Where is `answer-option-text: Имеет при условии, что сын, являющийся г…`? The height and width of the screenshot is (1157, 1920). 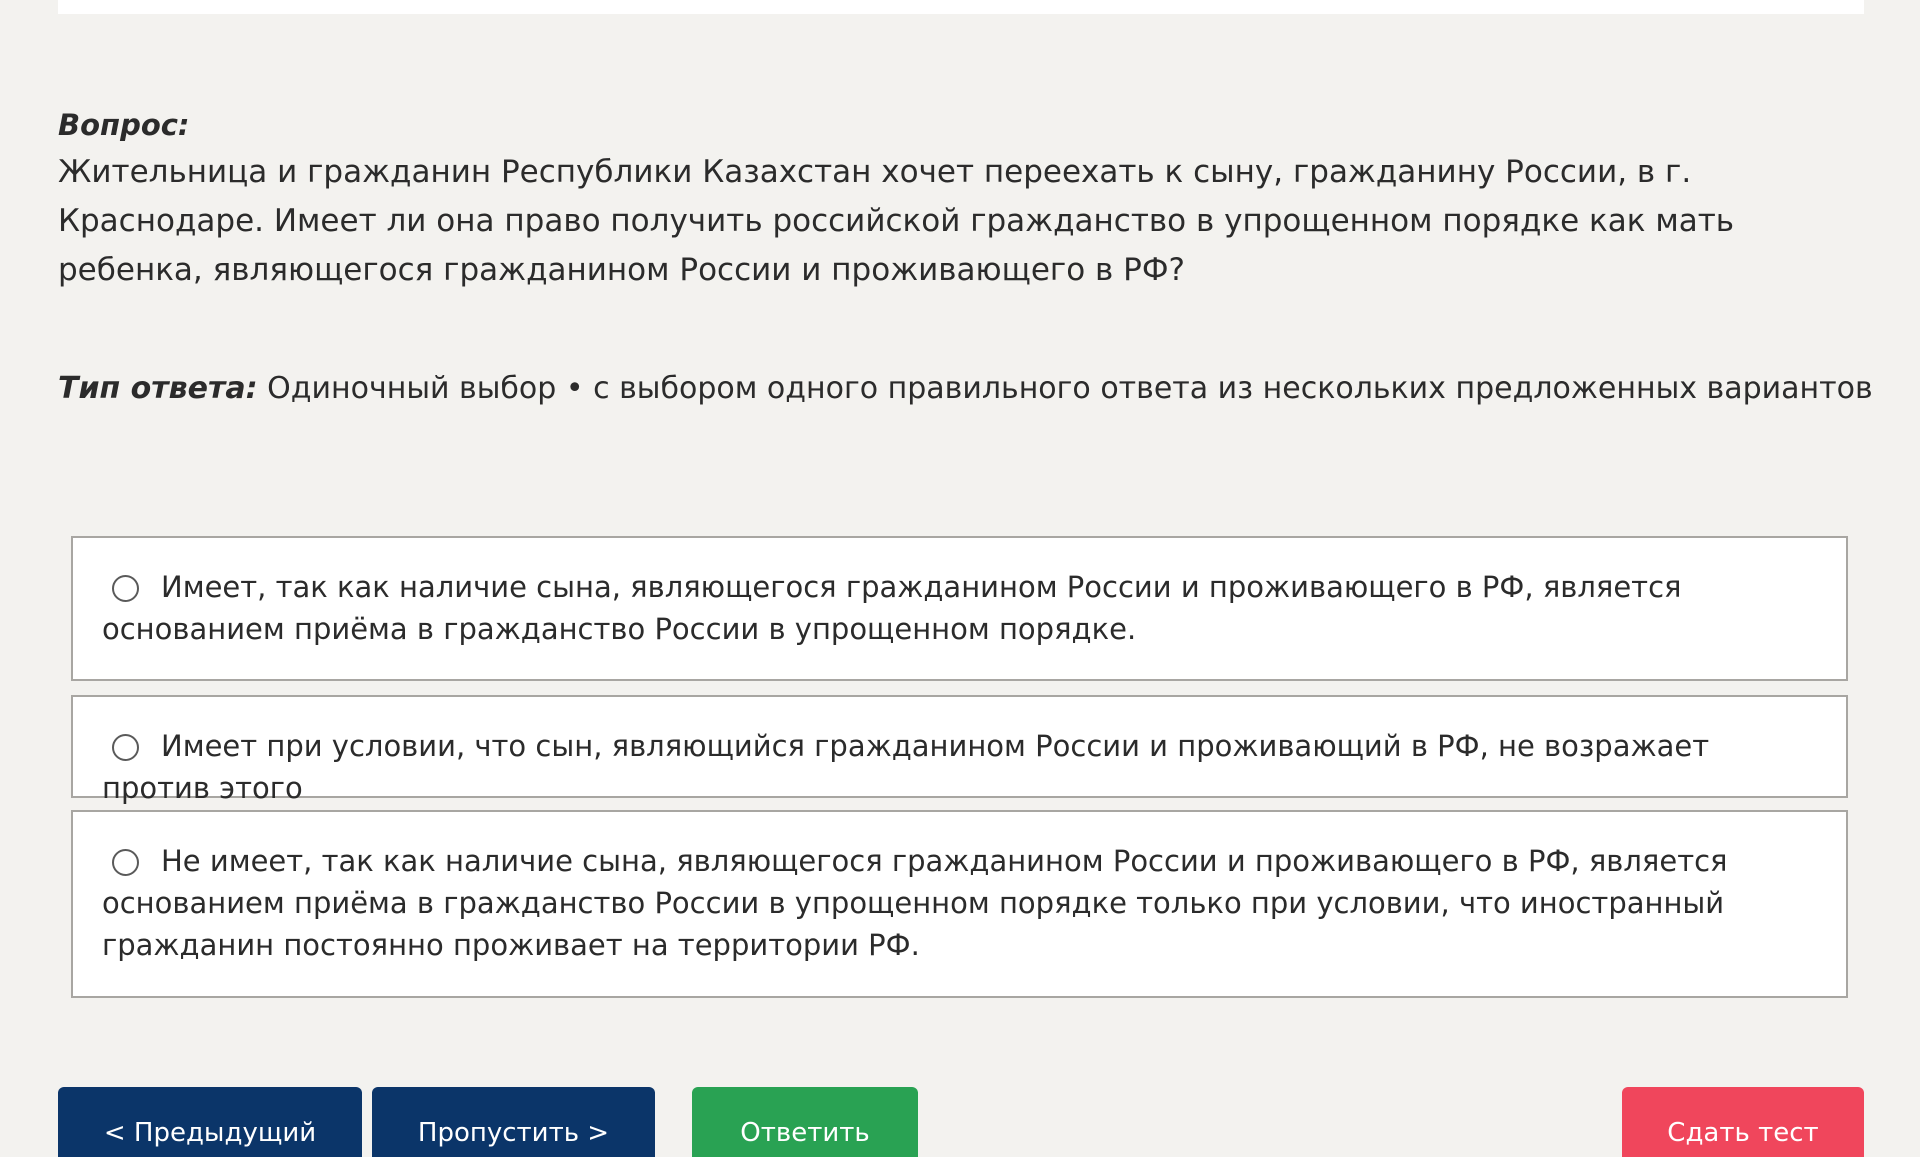 answer-option-text: Имеет при условии, что сын, являющийся г… is located at coordinates (906, 767).